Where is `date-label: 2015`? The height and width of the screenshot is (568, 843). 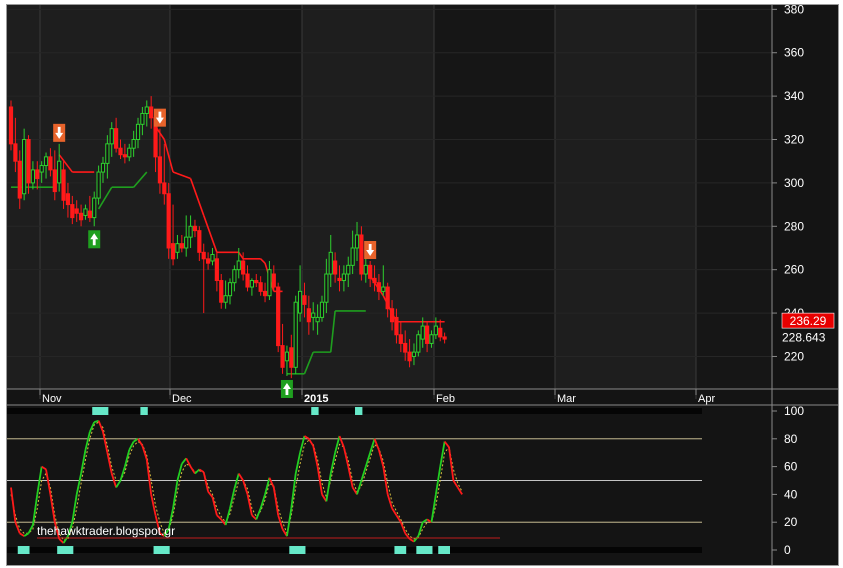
date-label: 2015 is located at coordinates (316, 399).